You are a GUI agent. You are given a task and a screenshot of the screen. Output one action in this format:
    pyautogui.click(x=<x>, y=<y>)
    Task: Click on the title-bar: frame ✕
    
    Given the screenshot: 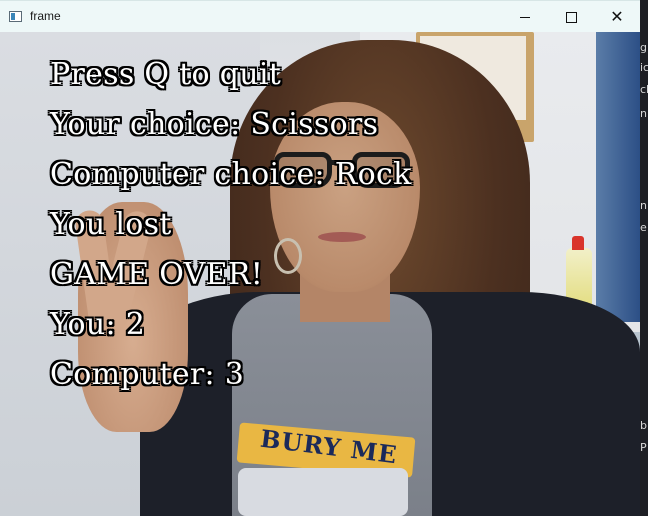 What is the action you would take?
    pyautogui.click(x=320, y=16)
    